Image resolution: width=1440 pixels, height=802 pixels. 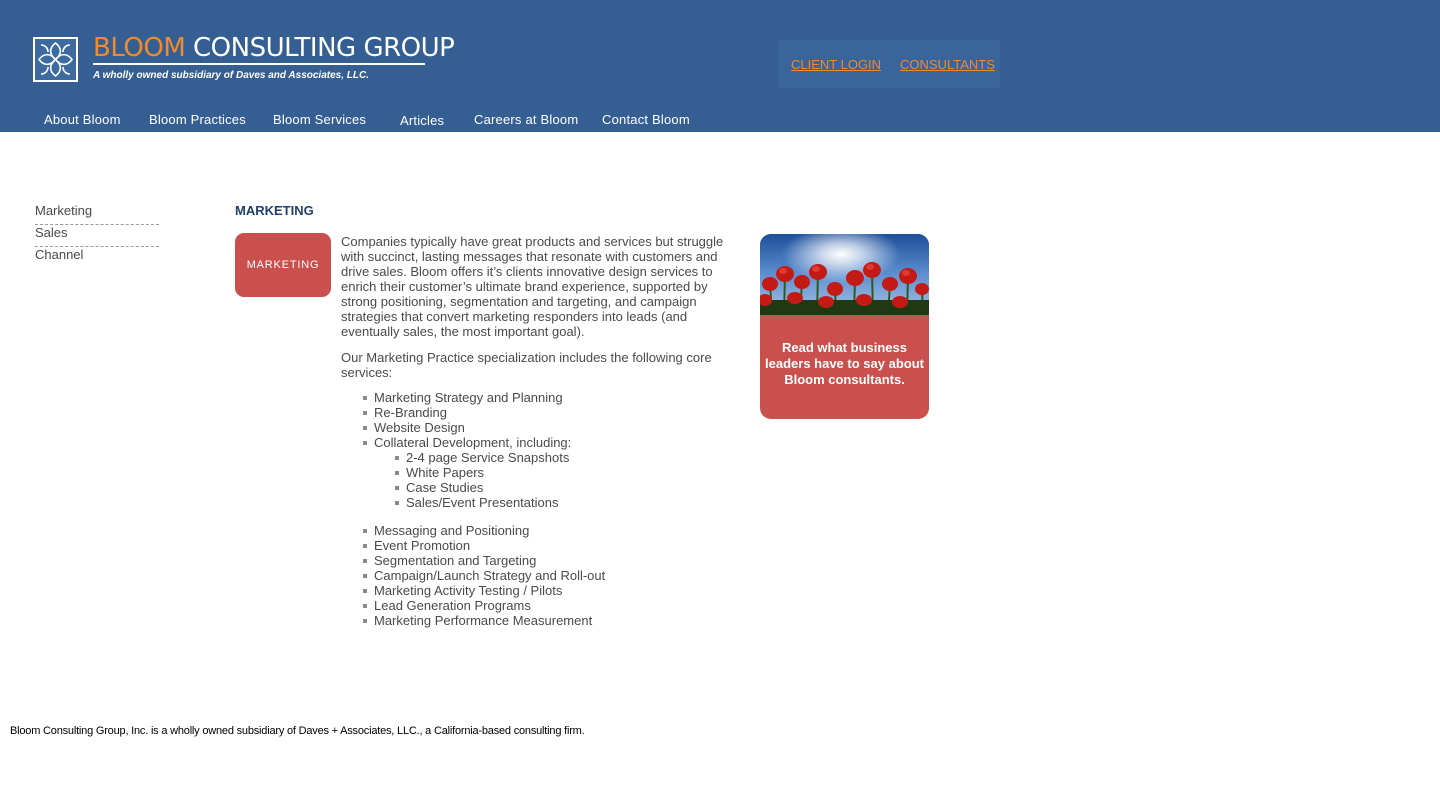 What do you see at coordinates (844, 274) in the screenshot?
I see `red-tulips-photo` at bounding box center [844, 274].